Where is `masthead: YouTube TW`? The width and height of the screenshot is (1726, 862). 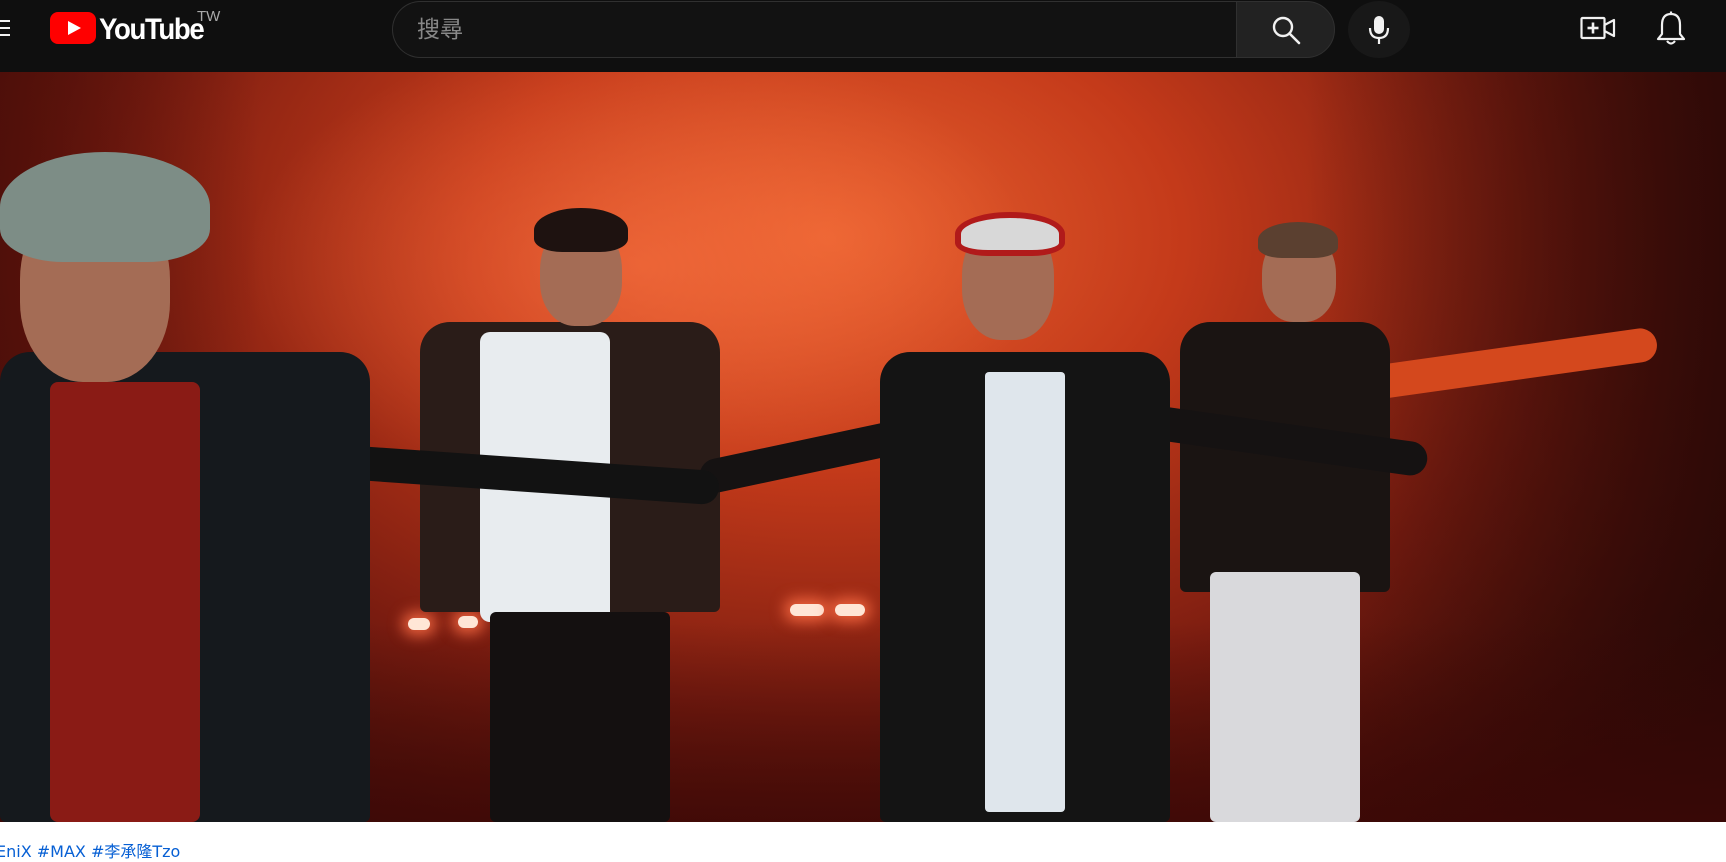 masthead: YouTube TW is located at coordinates (863, 36).